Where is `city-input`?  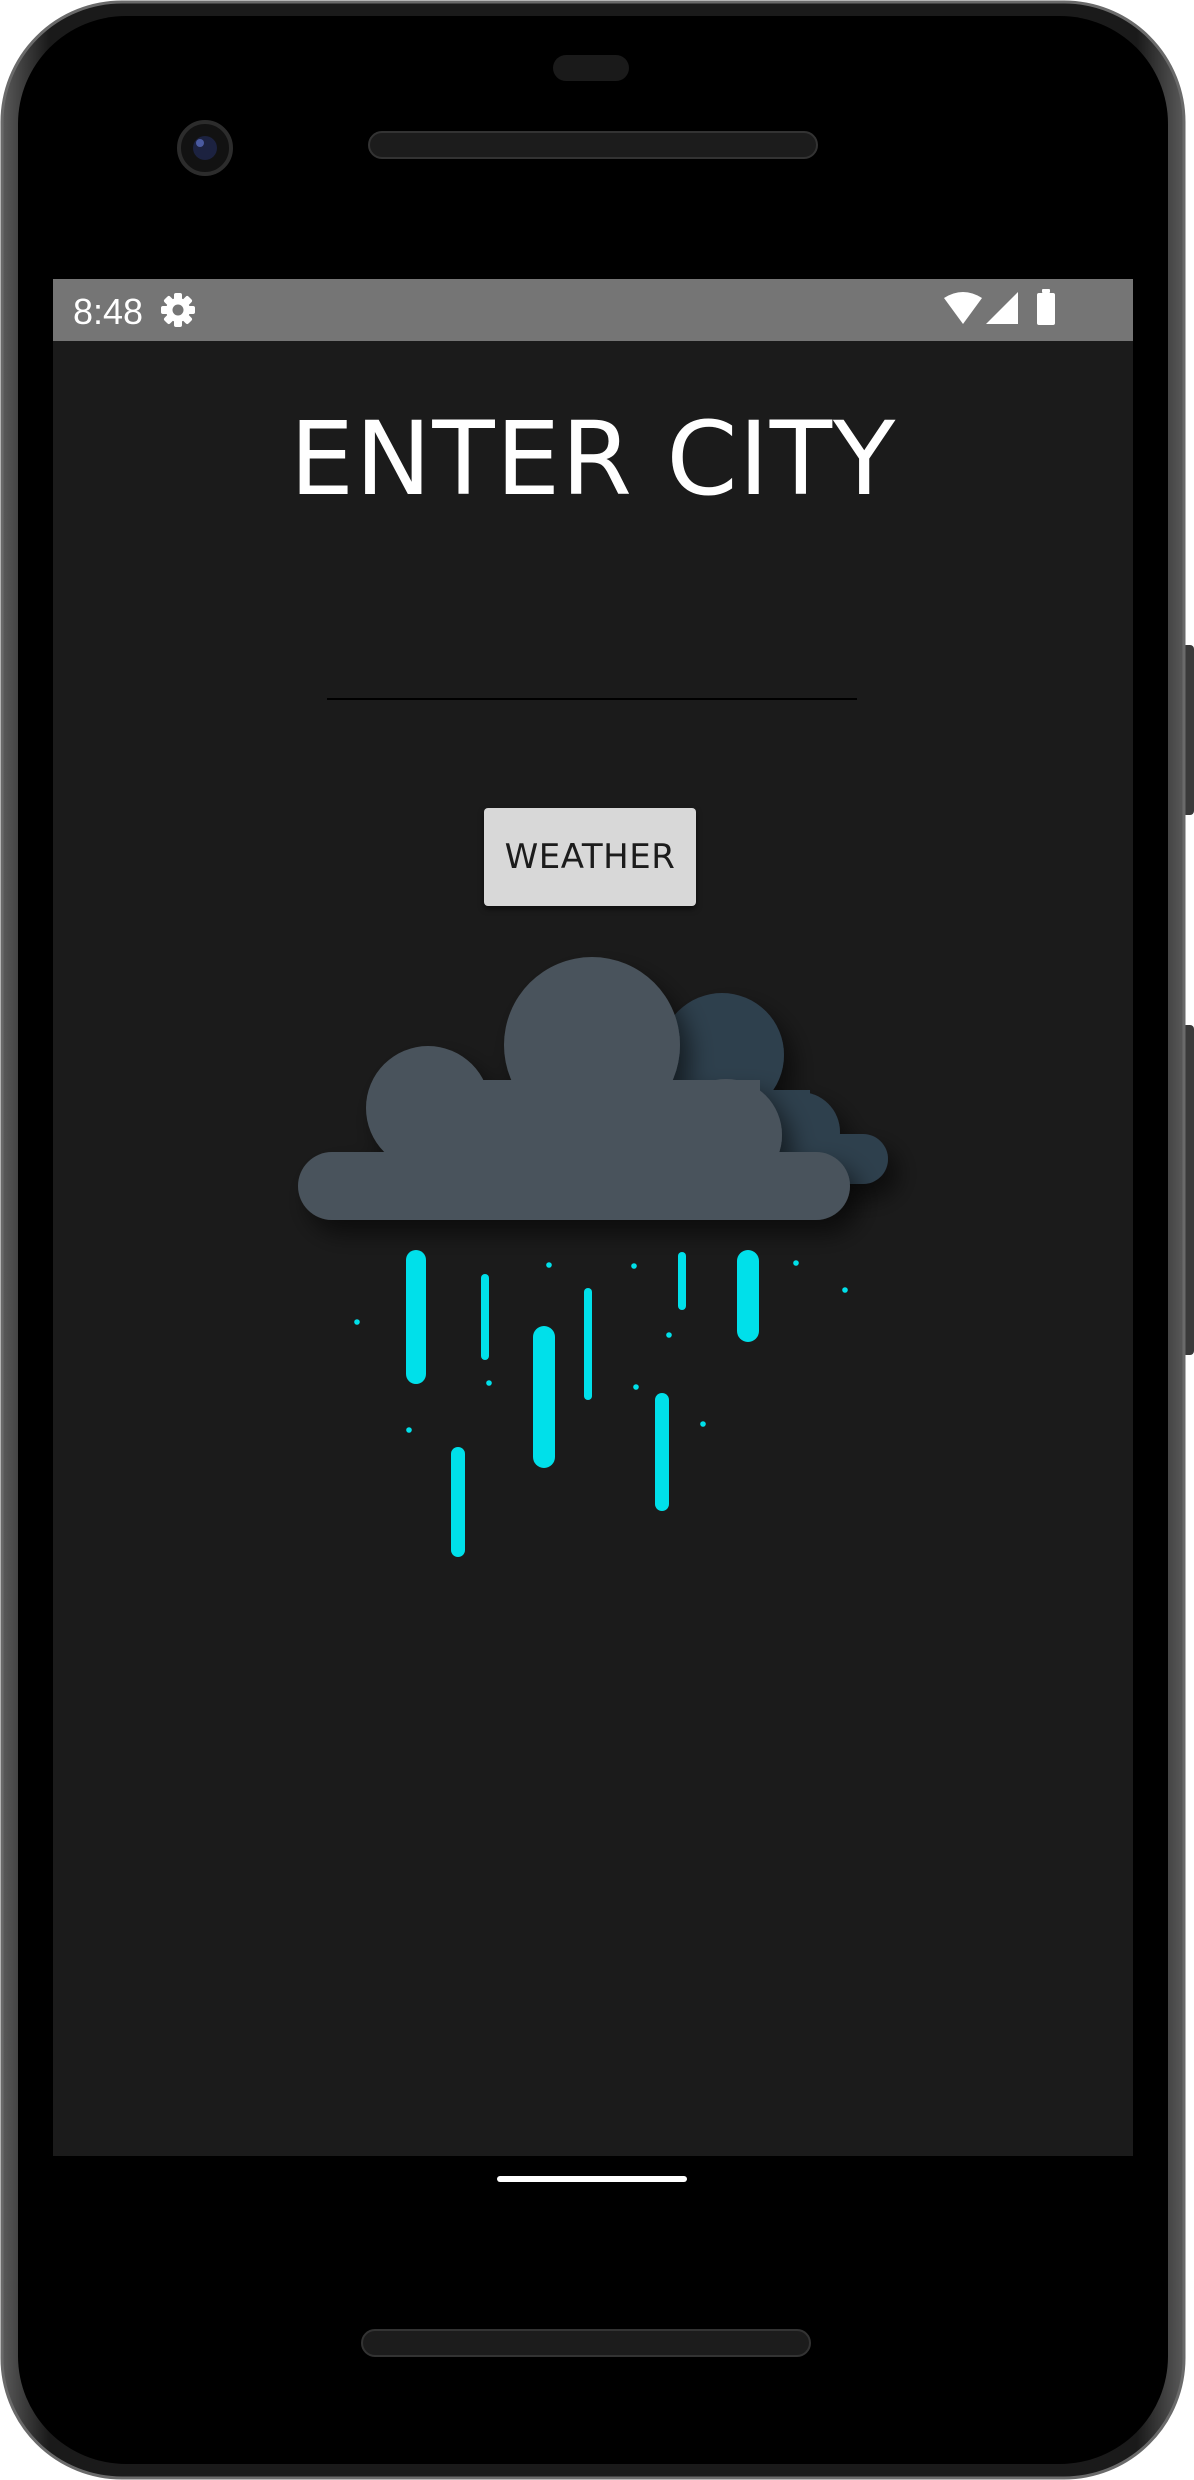 city-input is located at coordinates (592, 655).